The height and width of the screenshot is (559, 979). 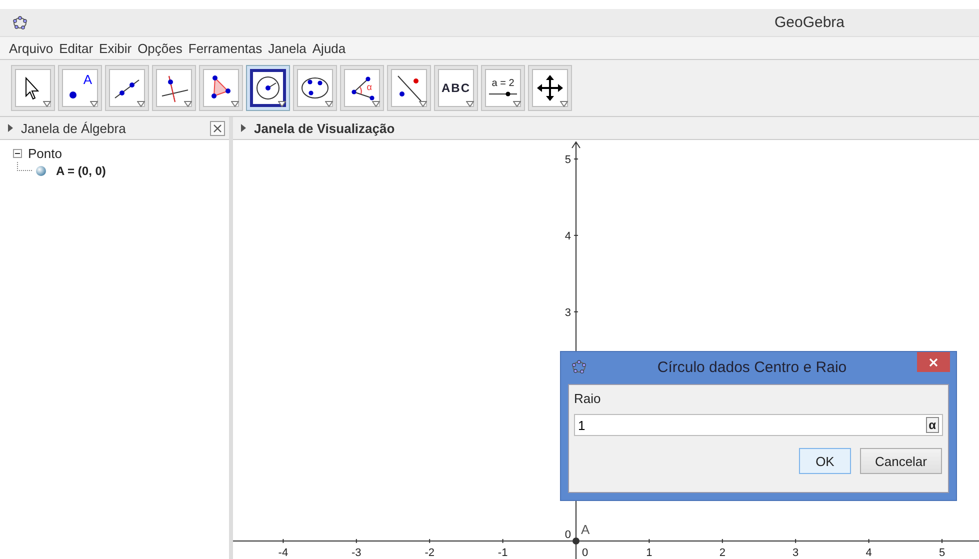 What do you see at coordinates (752, 367) in the screenshot?
I see `dialog-title: Círculo dados Centro e Raio` at bounding box center [752, 367].